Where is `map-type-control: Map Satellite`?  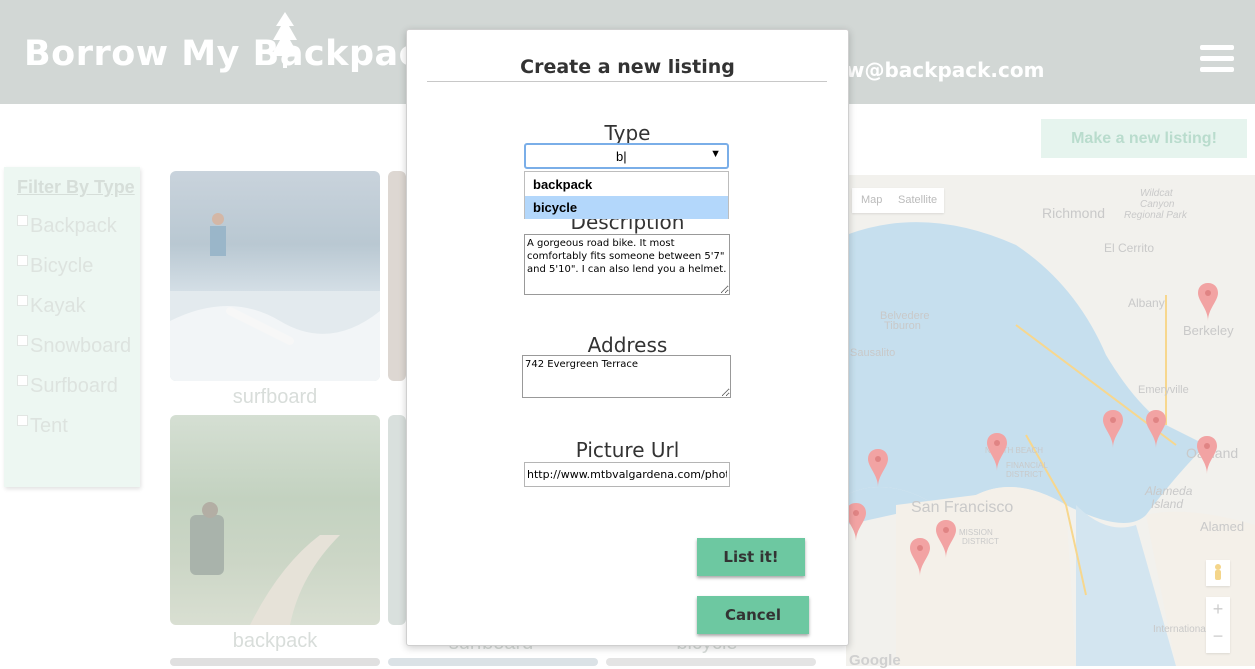 map-type-control: Map Satellite is located at coordinates (898, 200).